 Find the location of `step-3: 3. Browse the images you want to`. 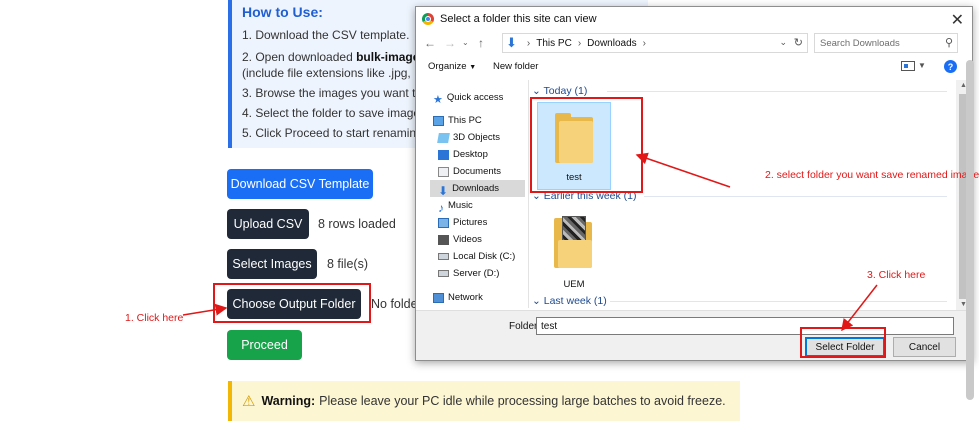

step-3: 3. Browse the images you want to is located at coordinates (332, 93).